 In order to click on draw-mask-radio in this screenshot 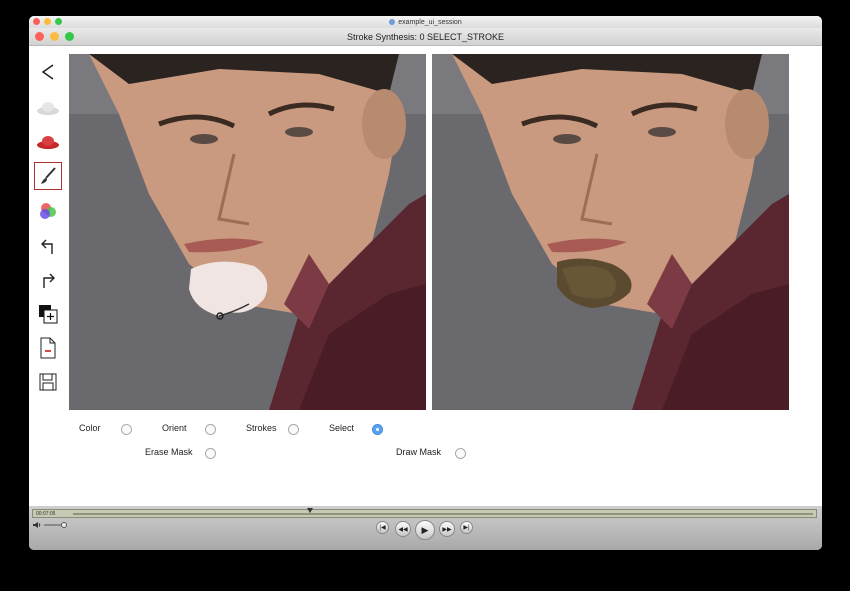, I will do `click(460, 453)`.